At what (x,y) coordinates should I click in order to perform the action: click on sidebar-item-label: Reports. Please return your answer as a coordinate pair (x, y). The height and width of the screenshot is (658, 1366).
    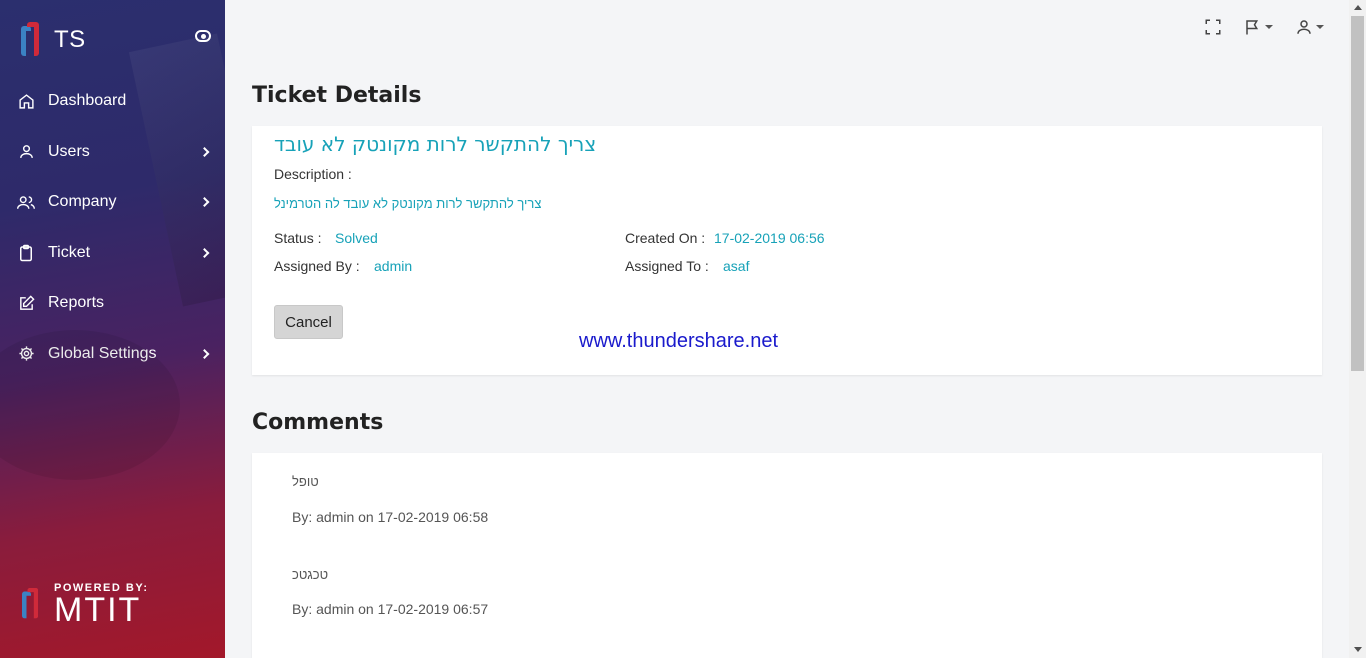
    Looking at the image, I should click on (76, 303).